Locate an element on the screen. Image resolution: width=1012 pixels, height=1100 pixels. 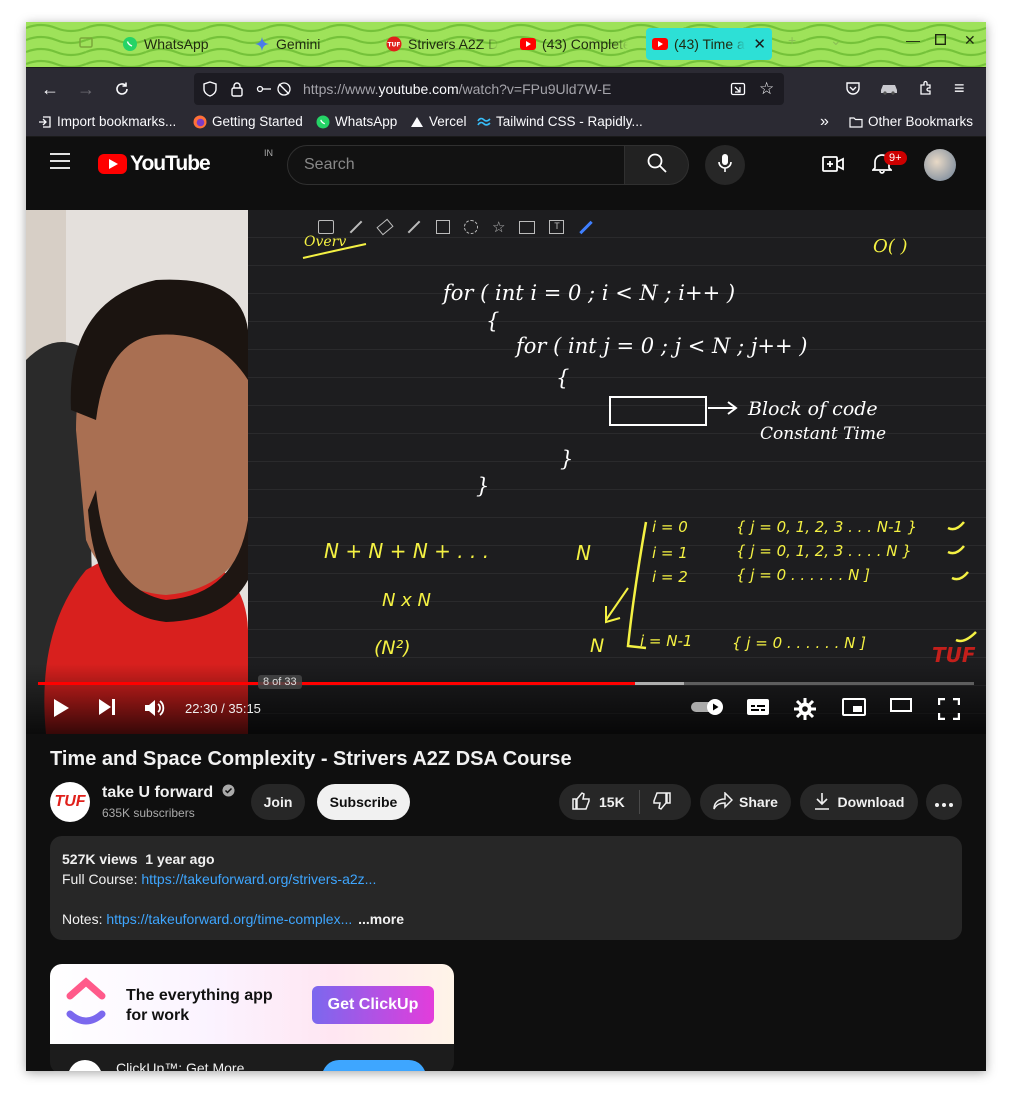
new-tab-icon: + is located at coordinates (792, 40).